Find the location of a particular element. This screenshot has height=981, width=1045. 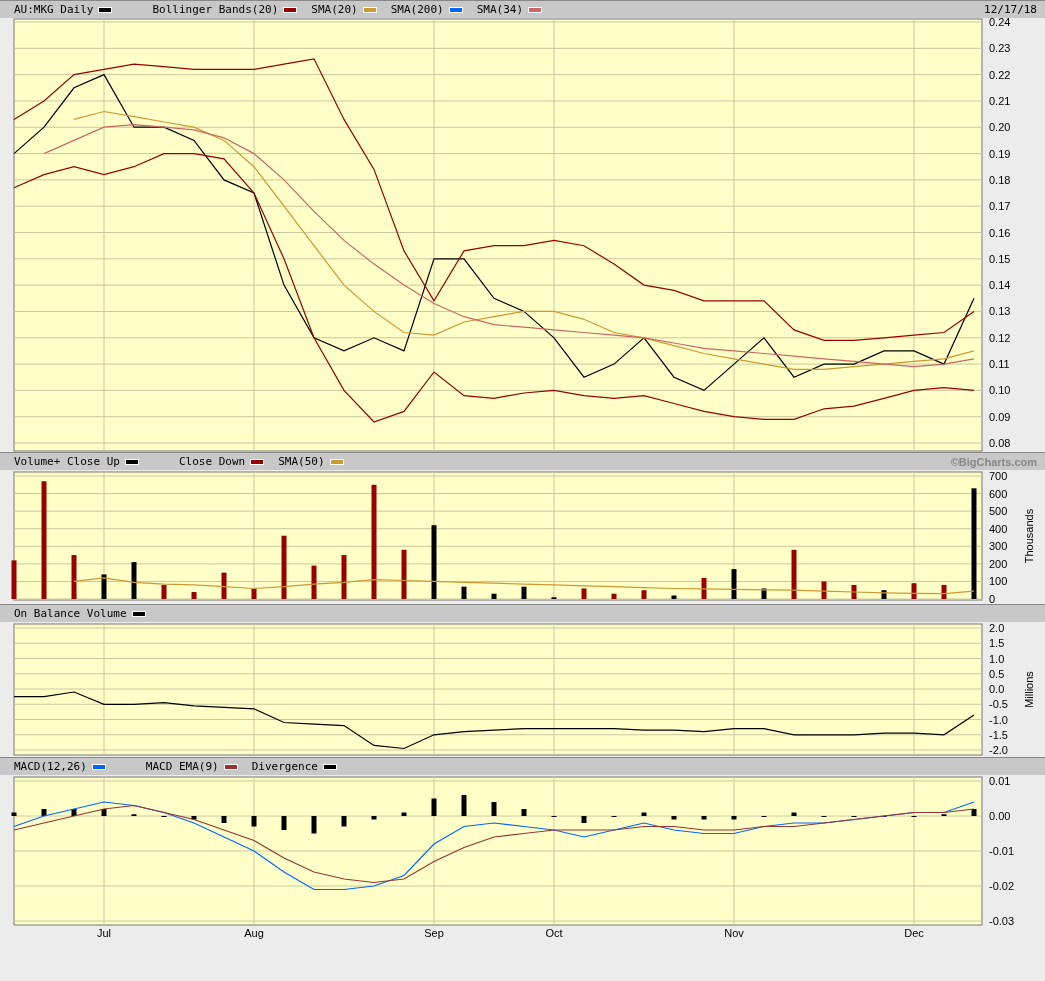

legend-label: SMA(20) is located at coordinates (334, 9).